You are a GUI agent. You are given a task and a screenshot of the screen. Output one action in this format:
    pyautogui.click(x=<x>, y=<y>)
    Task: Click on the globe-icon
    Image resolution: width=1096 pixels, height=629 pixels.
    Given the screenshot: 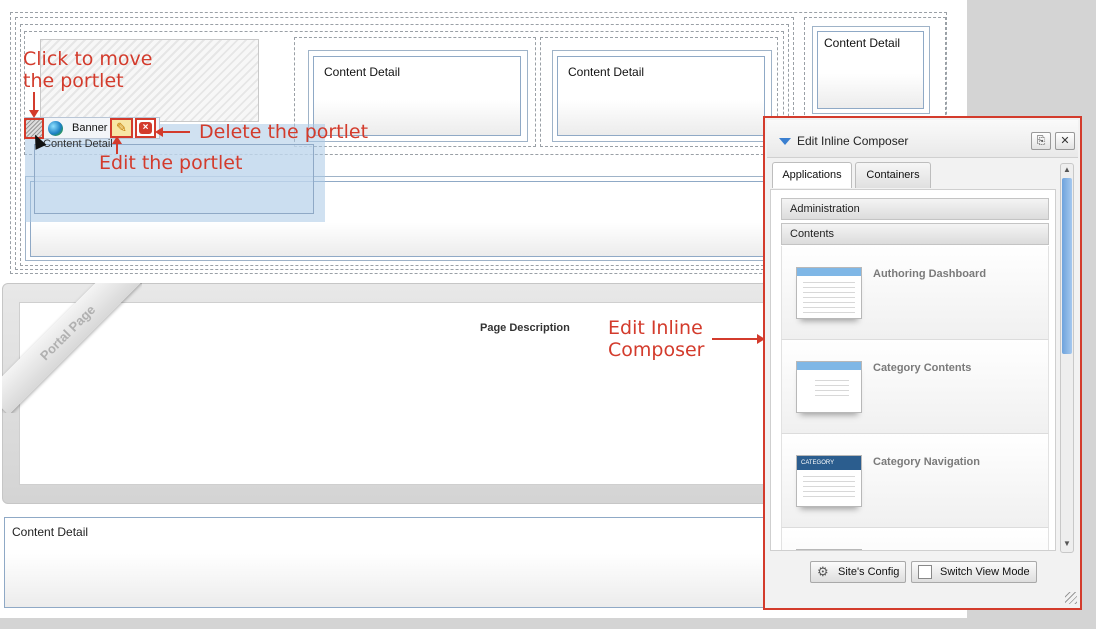 What is the action you would take?
    pyautogui.click(x=55, y=128)
    